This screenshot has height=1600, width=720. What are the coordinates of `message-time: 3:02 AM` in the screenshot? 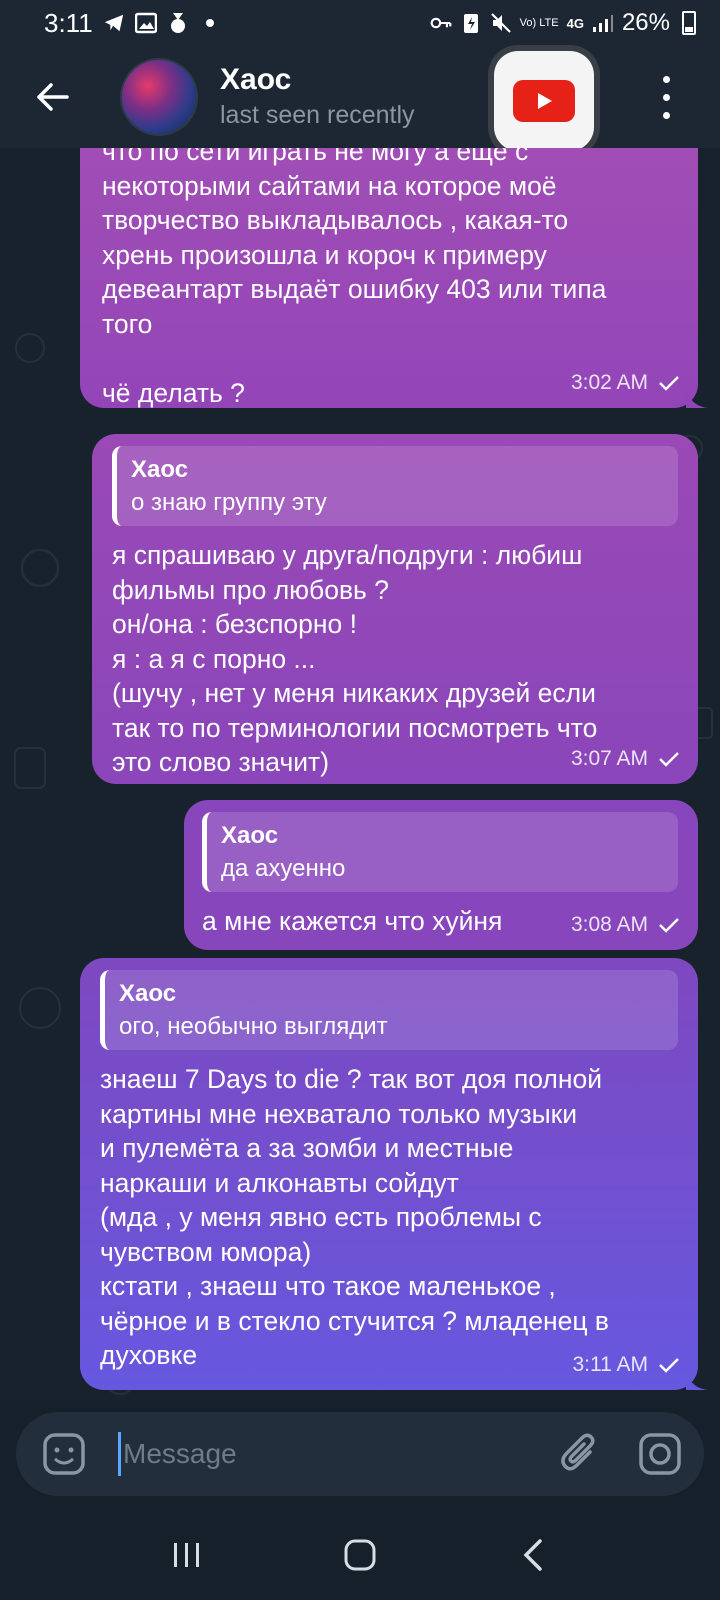 It's located at (609, 382).